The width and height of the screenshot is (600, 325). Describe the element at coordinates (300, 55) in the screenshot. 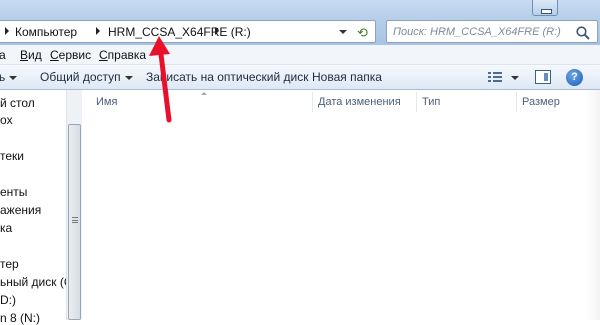

I see `menu-bar: а Вид Сервис Справка` at that location.